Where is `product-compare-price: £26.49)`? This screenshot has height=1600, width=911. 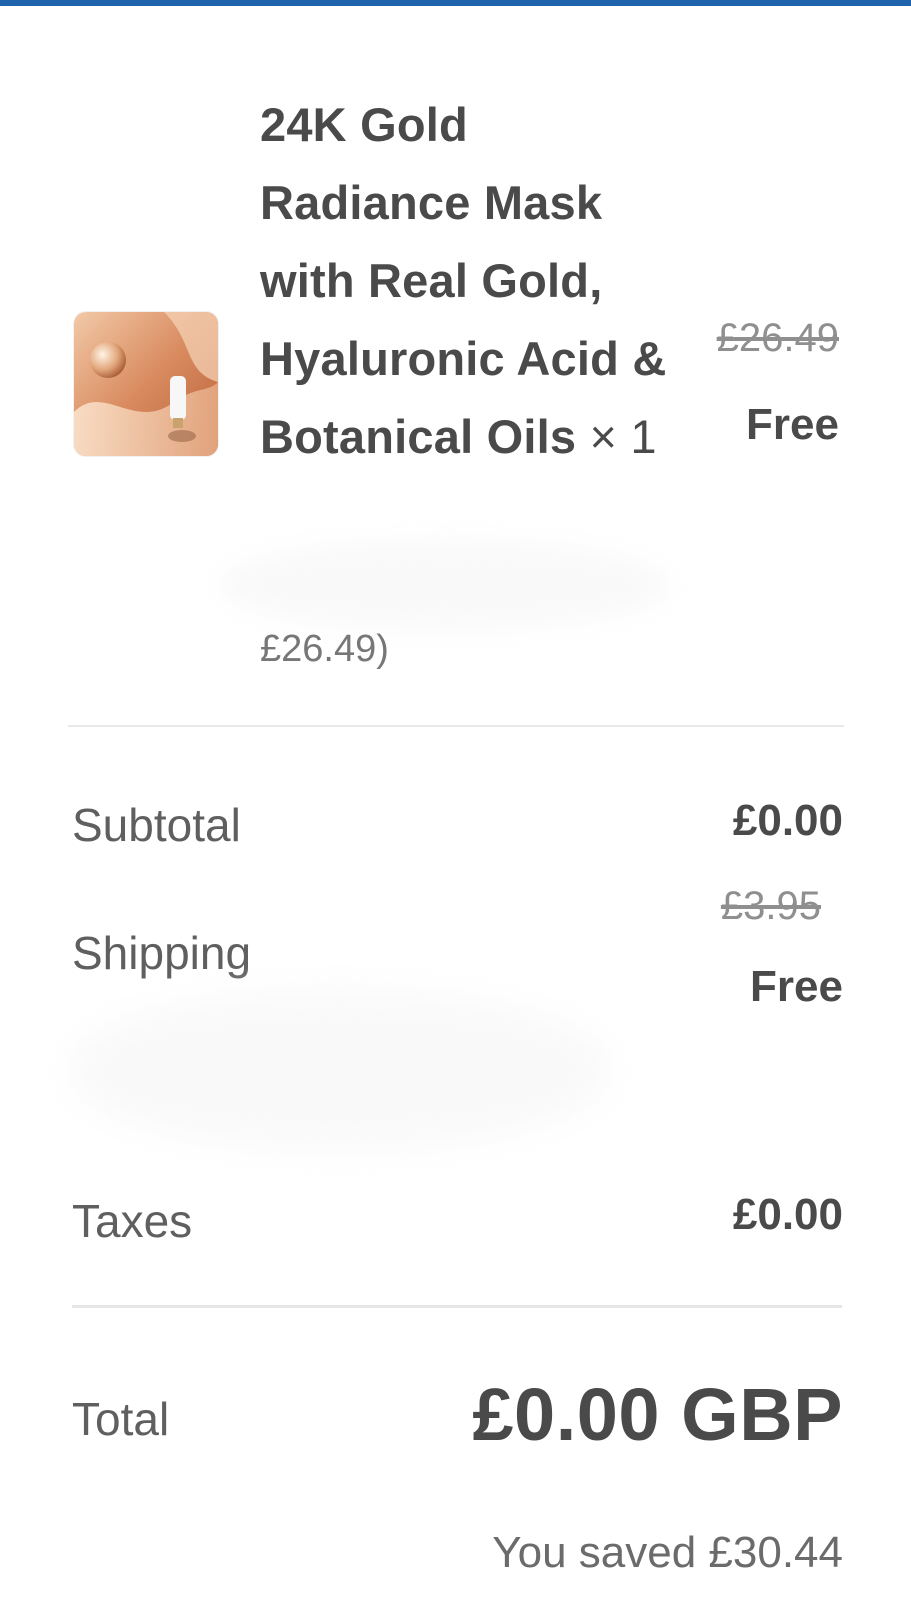
product-compare-price: £26.49) is located at coordinates (324, 649).